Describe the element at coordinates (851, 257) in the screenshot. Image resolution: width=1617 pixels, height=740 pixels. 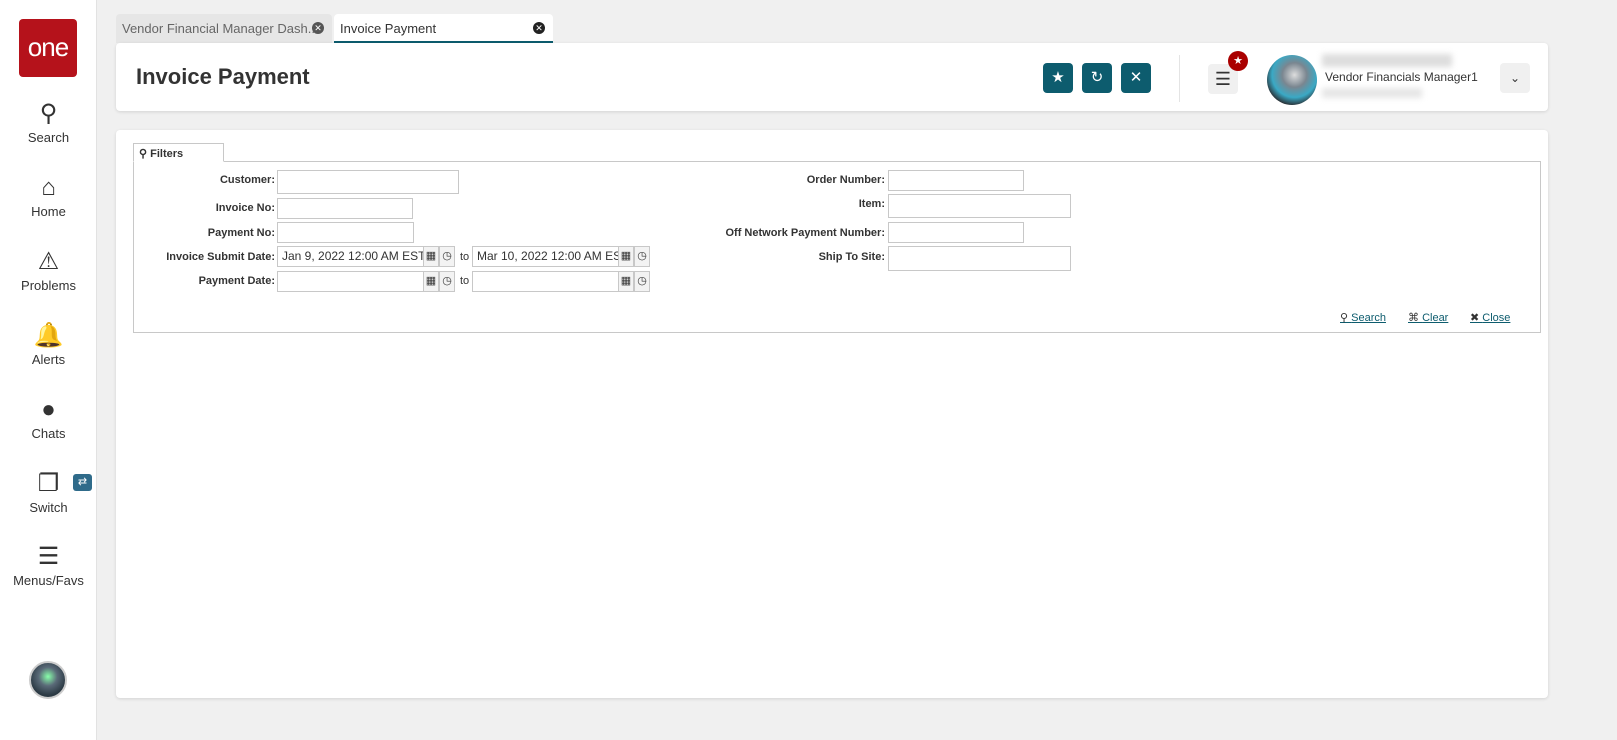
I see `ship-to-site-label: Ship To Site:` at that location.